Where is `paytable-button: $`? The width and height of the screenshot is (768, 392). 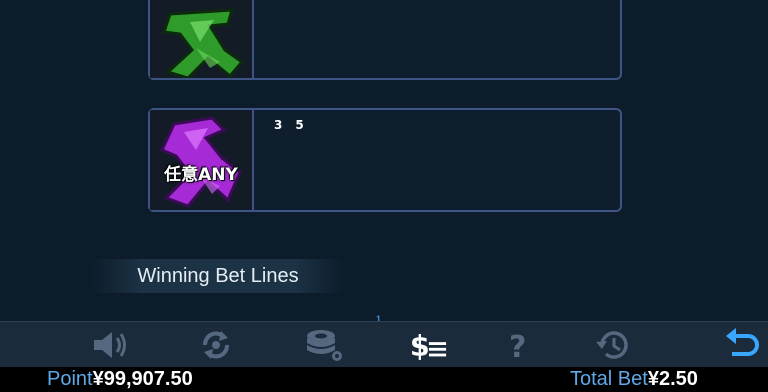 paytable-button: $ is located at coordinates (428, 345).